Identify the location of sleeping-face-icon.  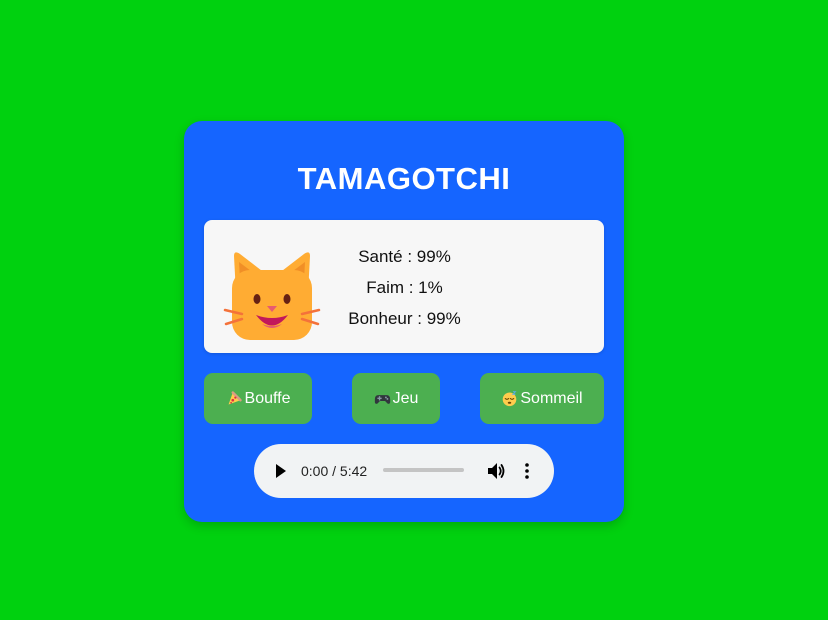
(510, 399).